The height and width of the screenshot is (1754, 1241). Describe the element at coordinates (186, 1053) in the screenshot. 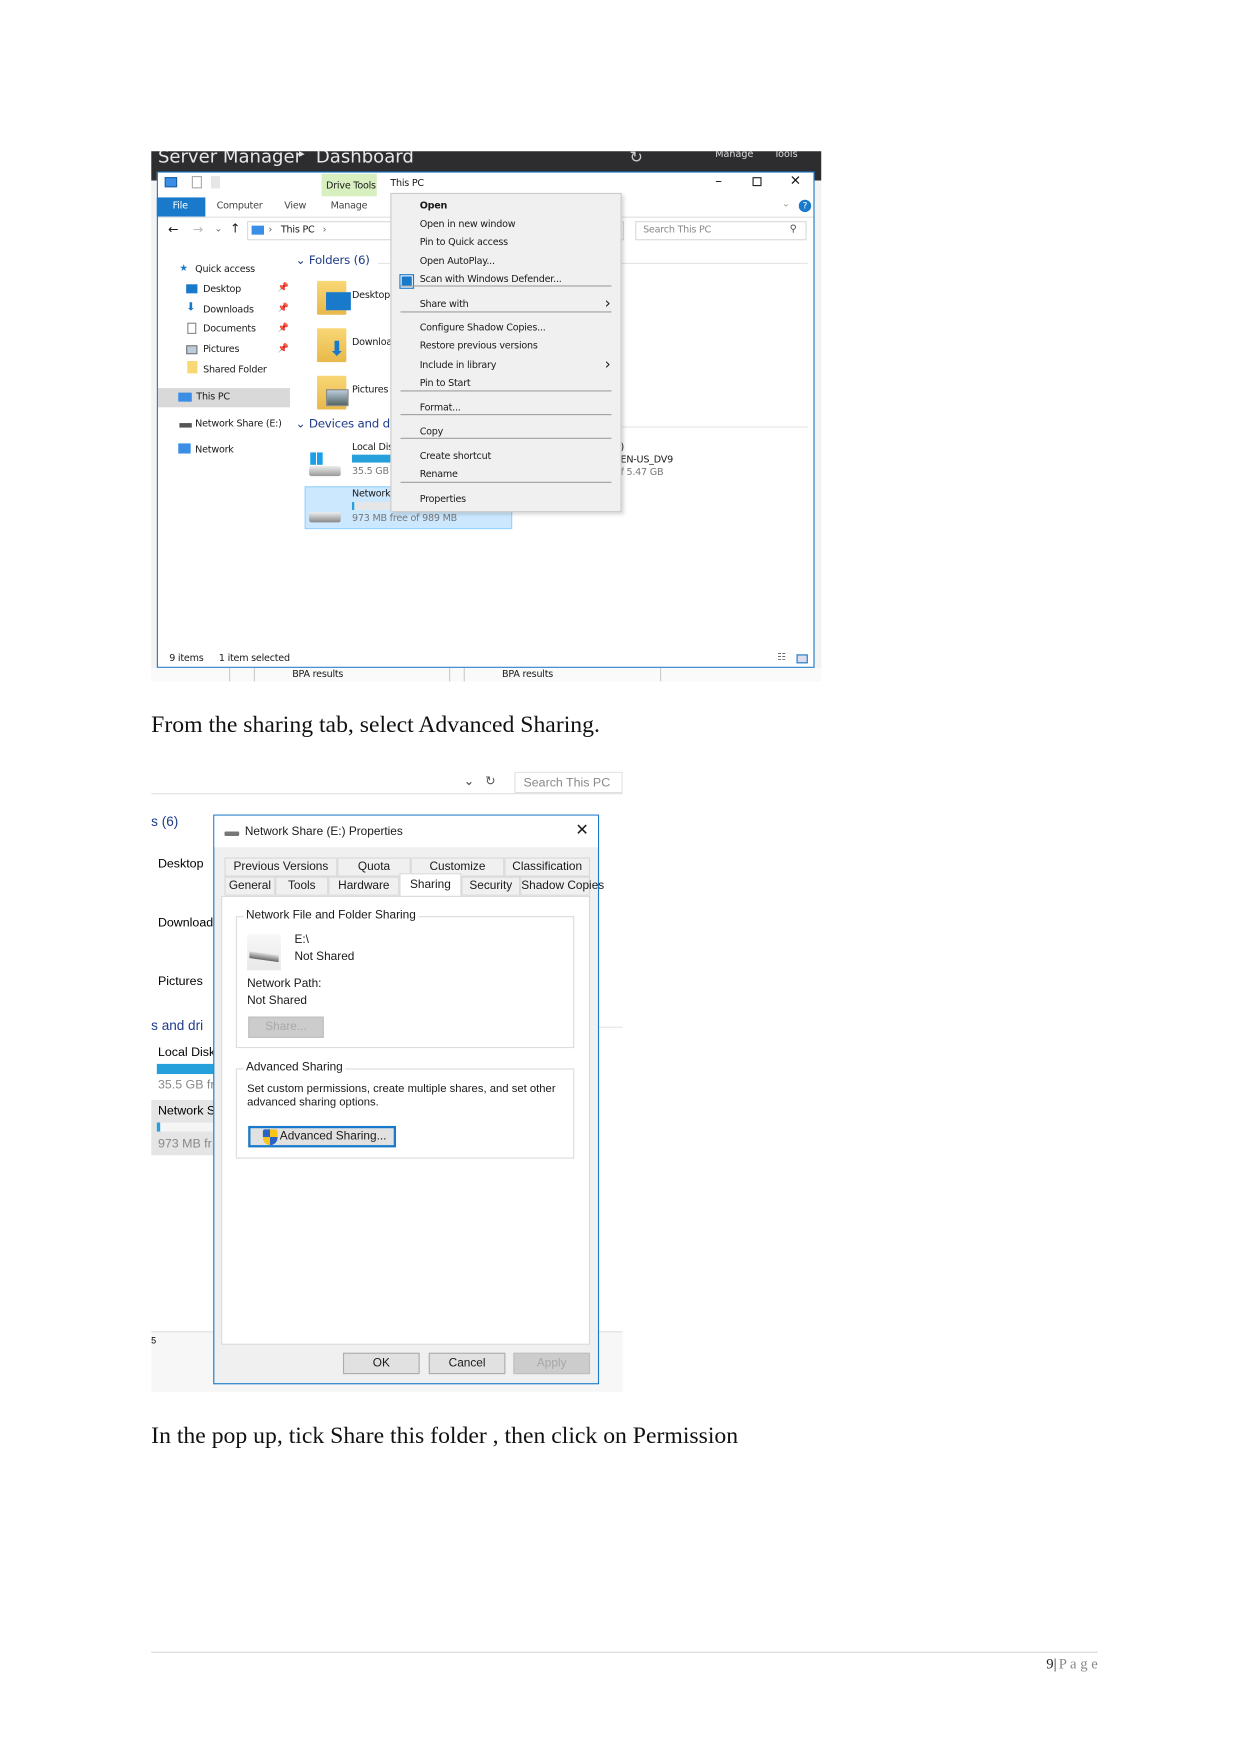

I see `local-disk-name: Local Disk` at that location.